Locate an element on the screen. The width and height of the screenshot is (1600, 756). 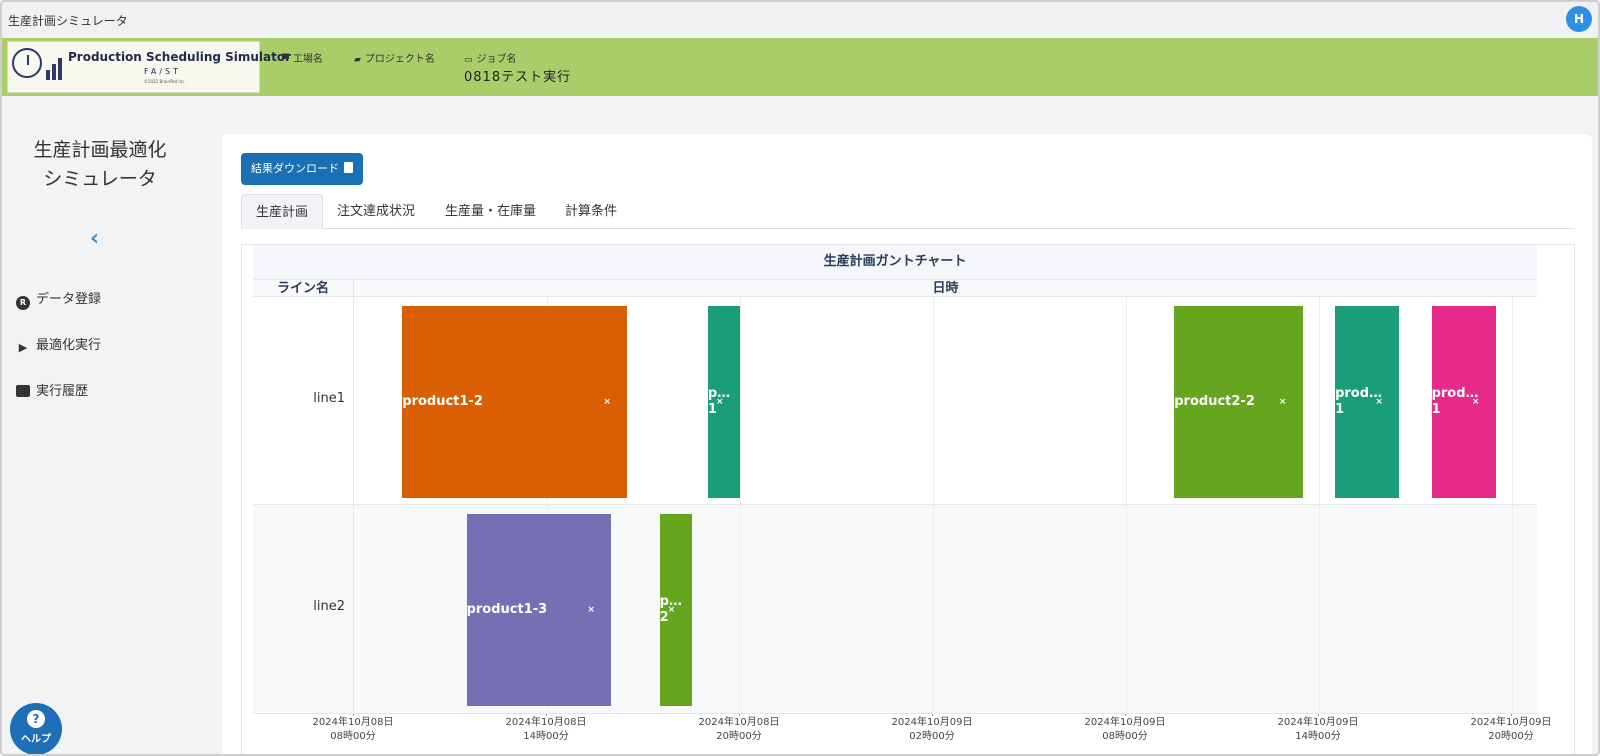
column-header-date: 日時 is located at coordinates (945, 288).